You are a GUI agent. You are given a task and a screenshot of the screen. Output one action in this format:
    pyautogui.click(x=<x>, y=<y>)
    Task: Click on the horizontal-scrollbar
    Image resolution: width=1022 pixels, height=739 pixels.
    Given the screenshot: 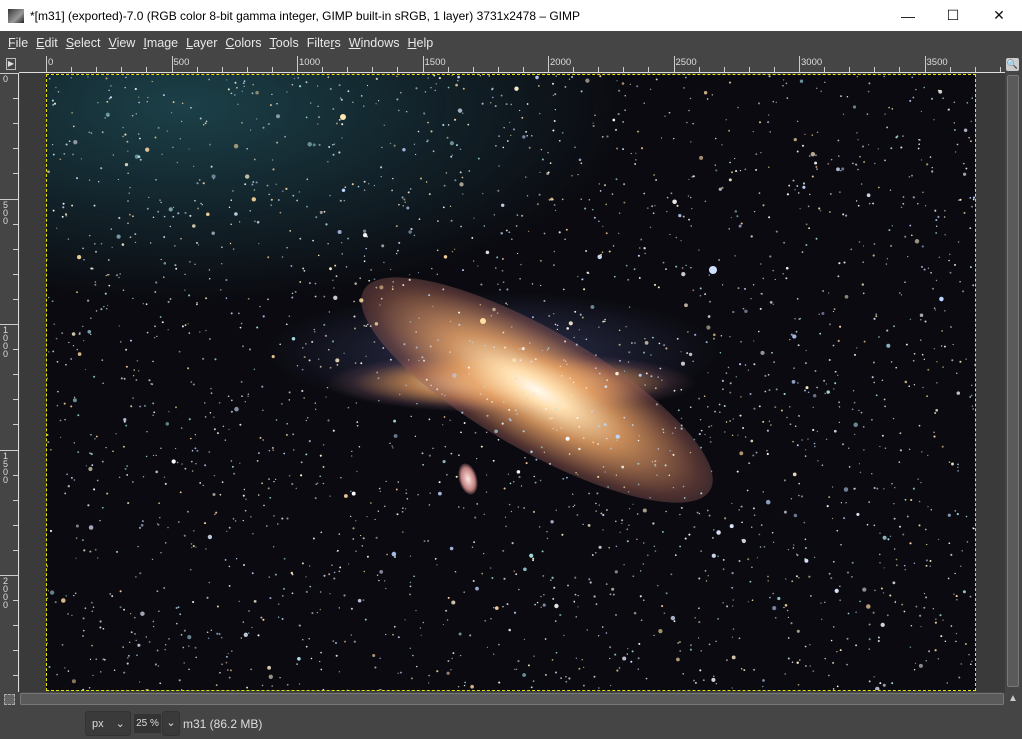 What is the action you would take?
    pyautogui.click(x=513, y=699)
    